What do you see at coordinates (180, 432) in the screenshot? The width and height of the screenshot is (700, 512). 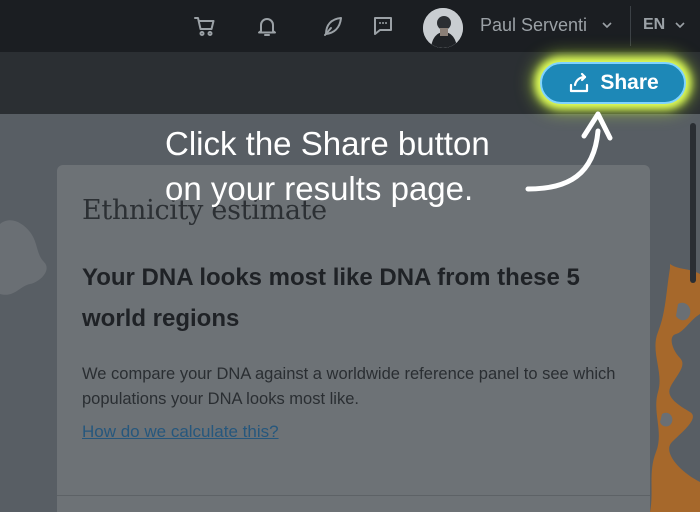 I see `calculation-info-link: How do we calculate this?` at bounding box center [180, 432].